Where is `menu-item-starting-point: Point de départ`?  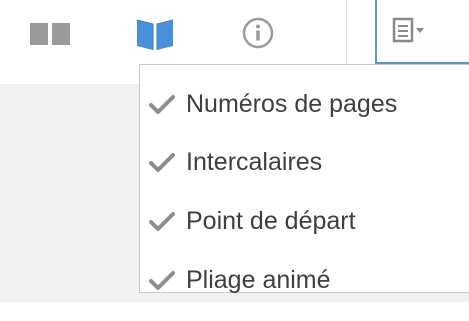
menu-item-starting-point: Point de départ is located at coordinates (304, 221).